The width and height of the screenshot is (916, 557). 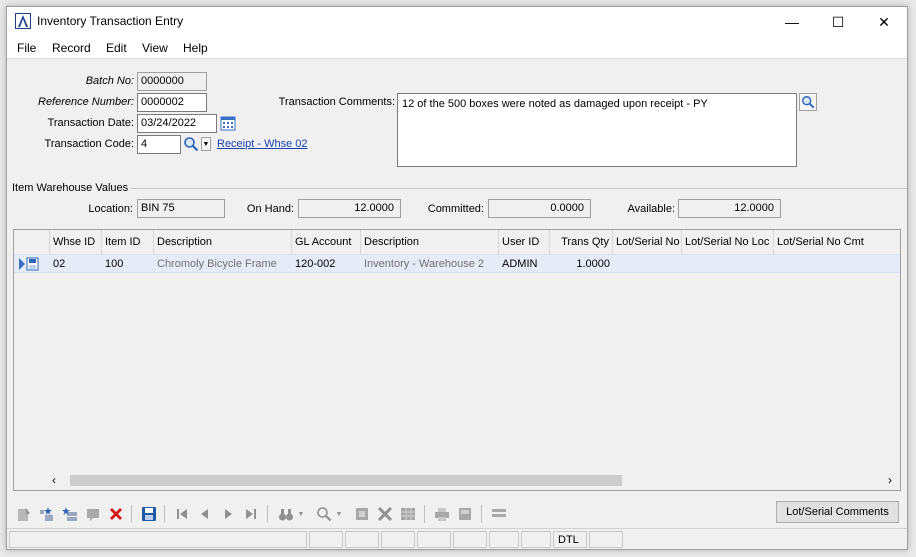 I want to click on transaction-date-field: 03/24/2022, so click(x=177, y=123).